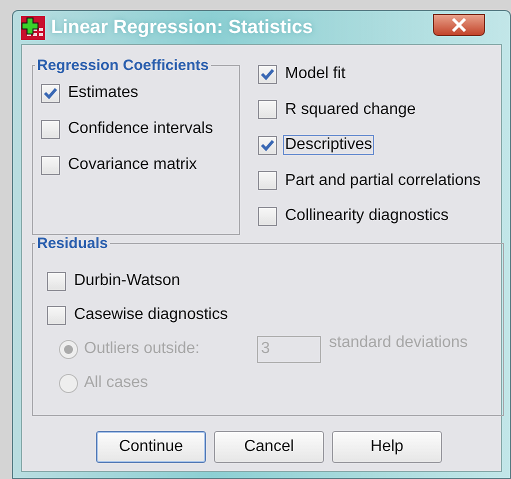 This screenshot has width=511, height=479. I want to click on dialog-button: Help, so click(387, 447).